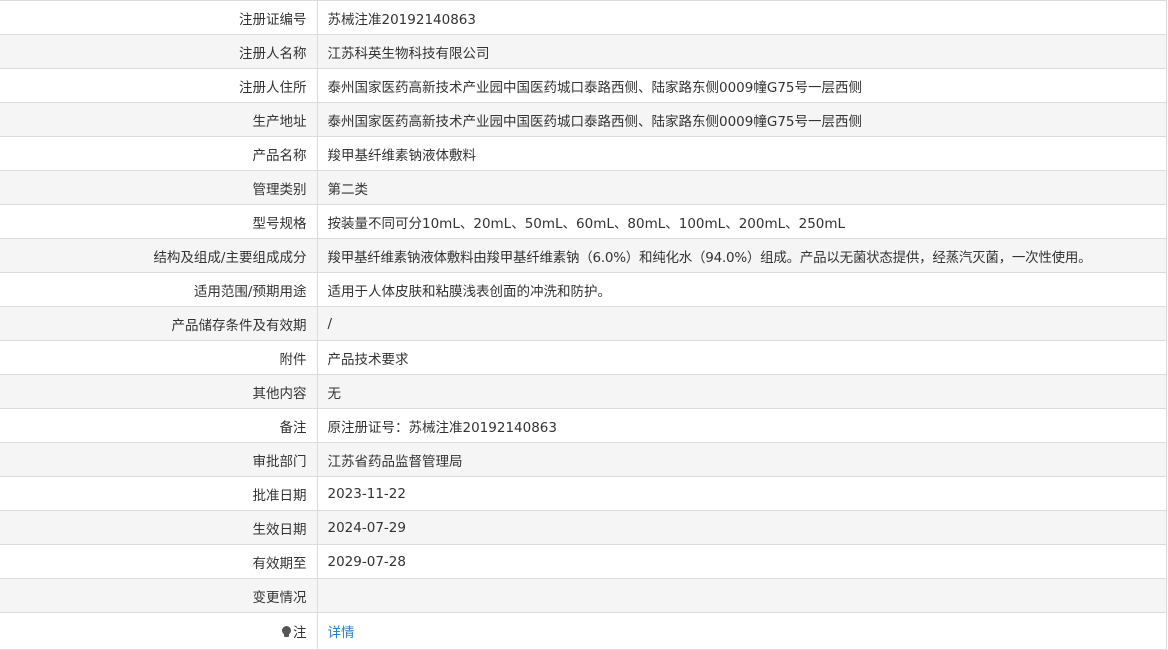  Describe the element at coordinates (286, 632) in the screenshot. I see `lightbulb-icon` at that location.